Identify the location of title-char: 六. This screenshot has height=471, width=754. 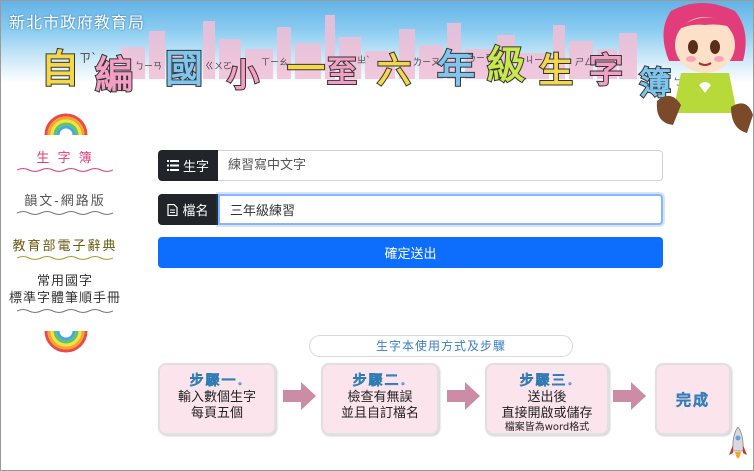
(394, 71).